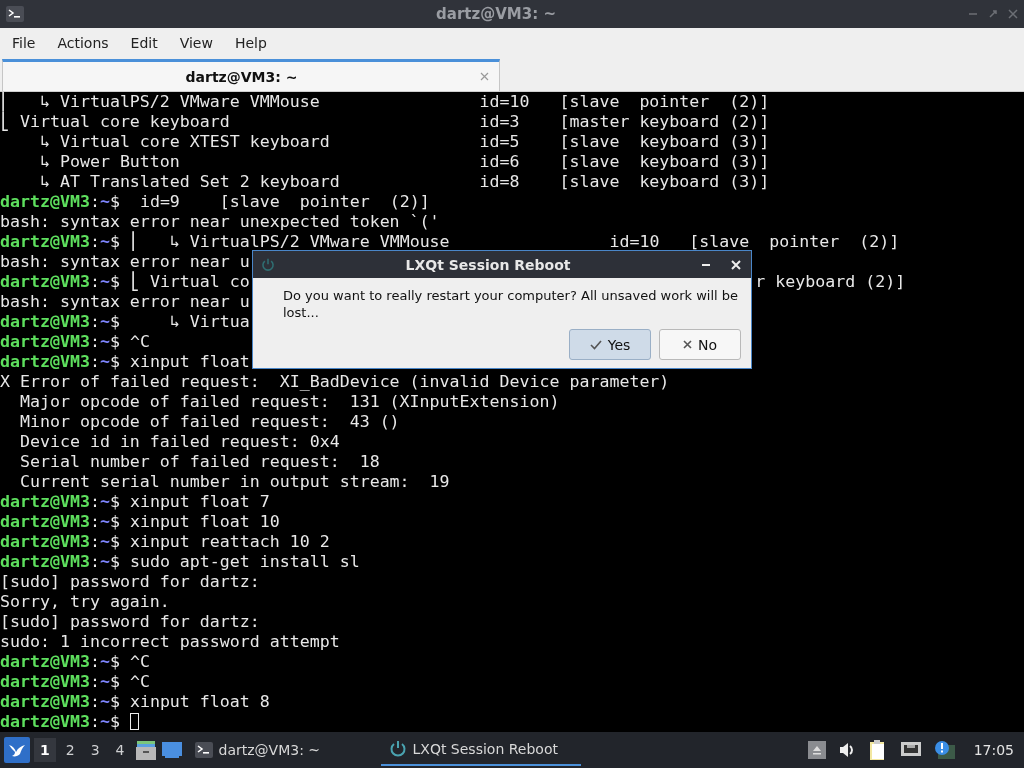 This screenshot has width=1024, height=768. What do you see at coordinates (687, 344) in the screenshot?
I see `close-icon` at bounding box center [687, 344].